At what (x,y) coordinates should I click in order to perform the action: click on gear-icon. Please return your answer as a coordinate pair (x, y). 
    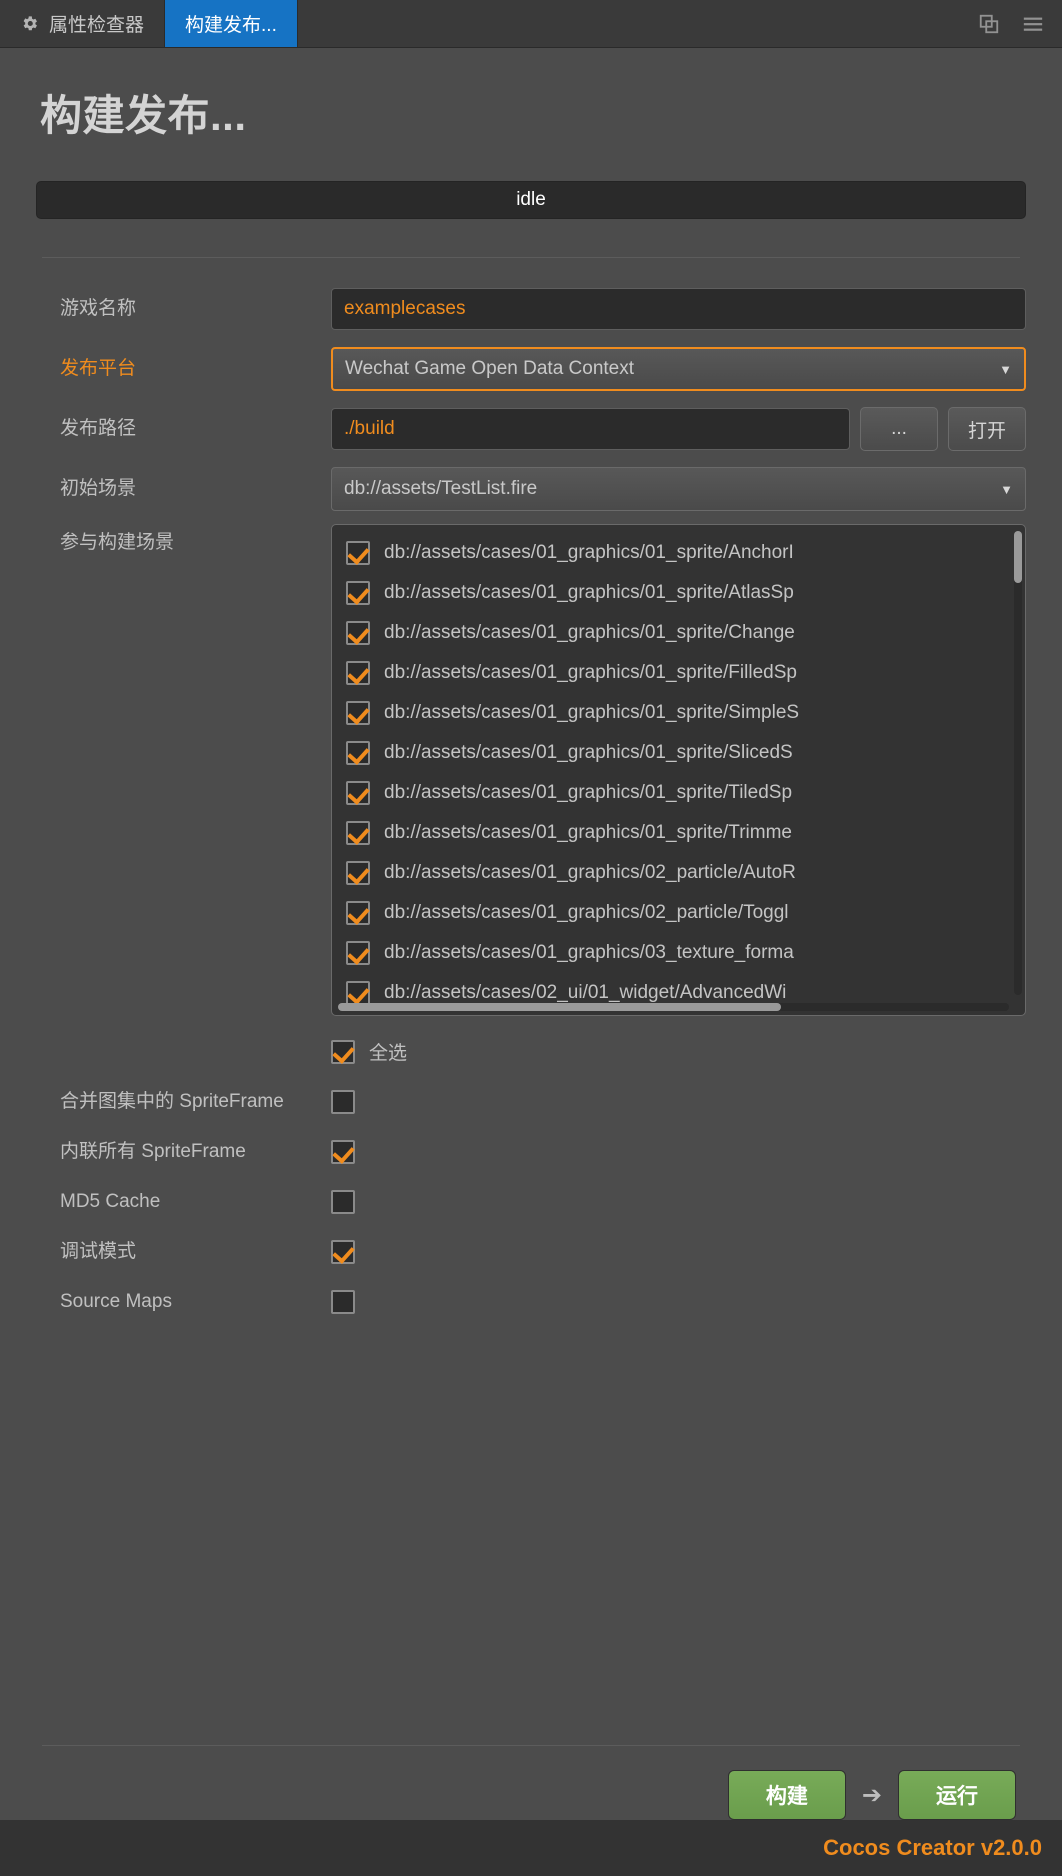
    Looking at the image, I should click on (29, 23).